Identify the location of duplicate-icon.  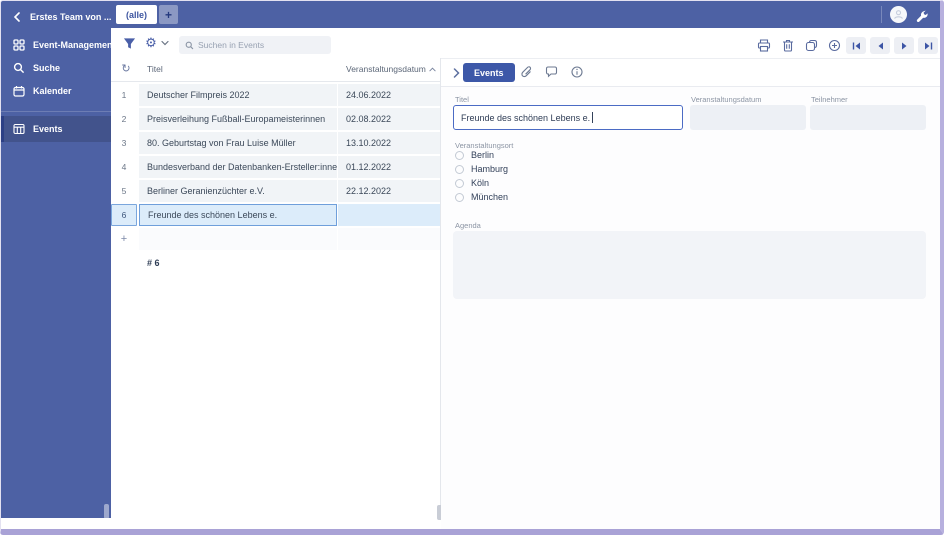
(811, 45).